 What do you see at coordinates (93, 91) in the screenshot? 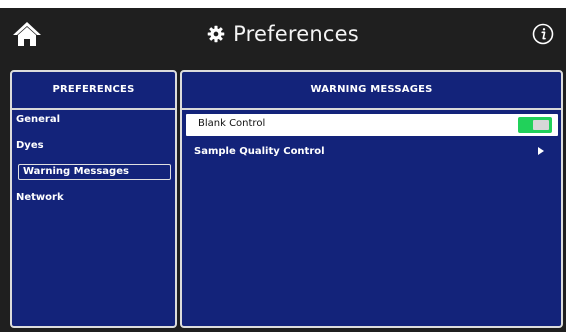
I see `preferences-panel-header: PREFERENCES` at bounding box center [93, 91].